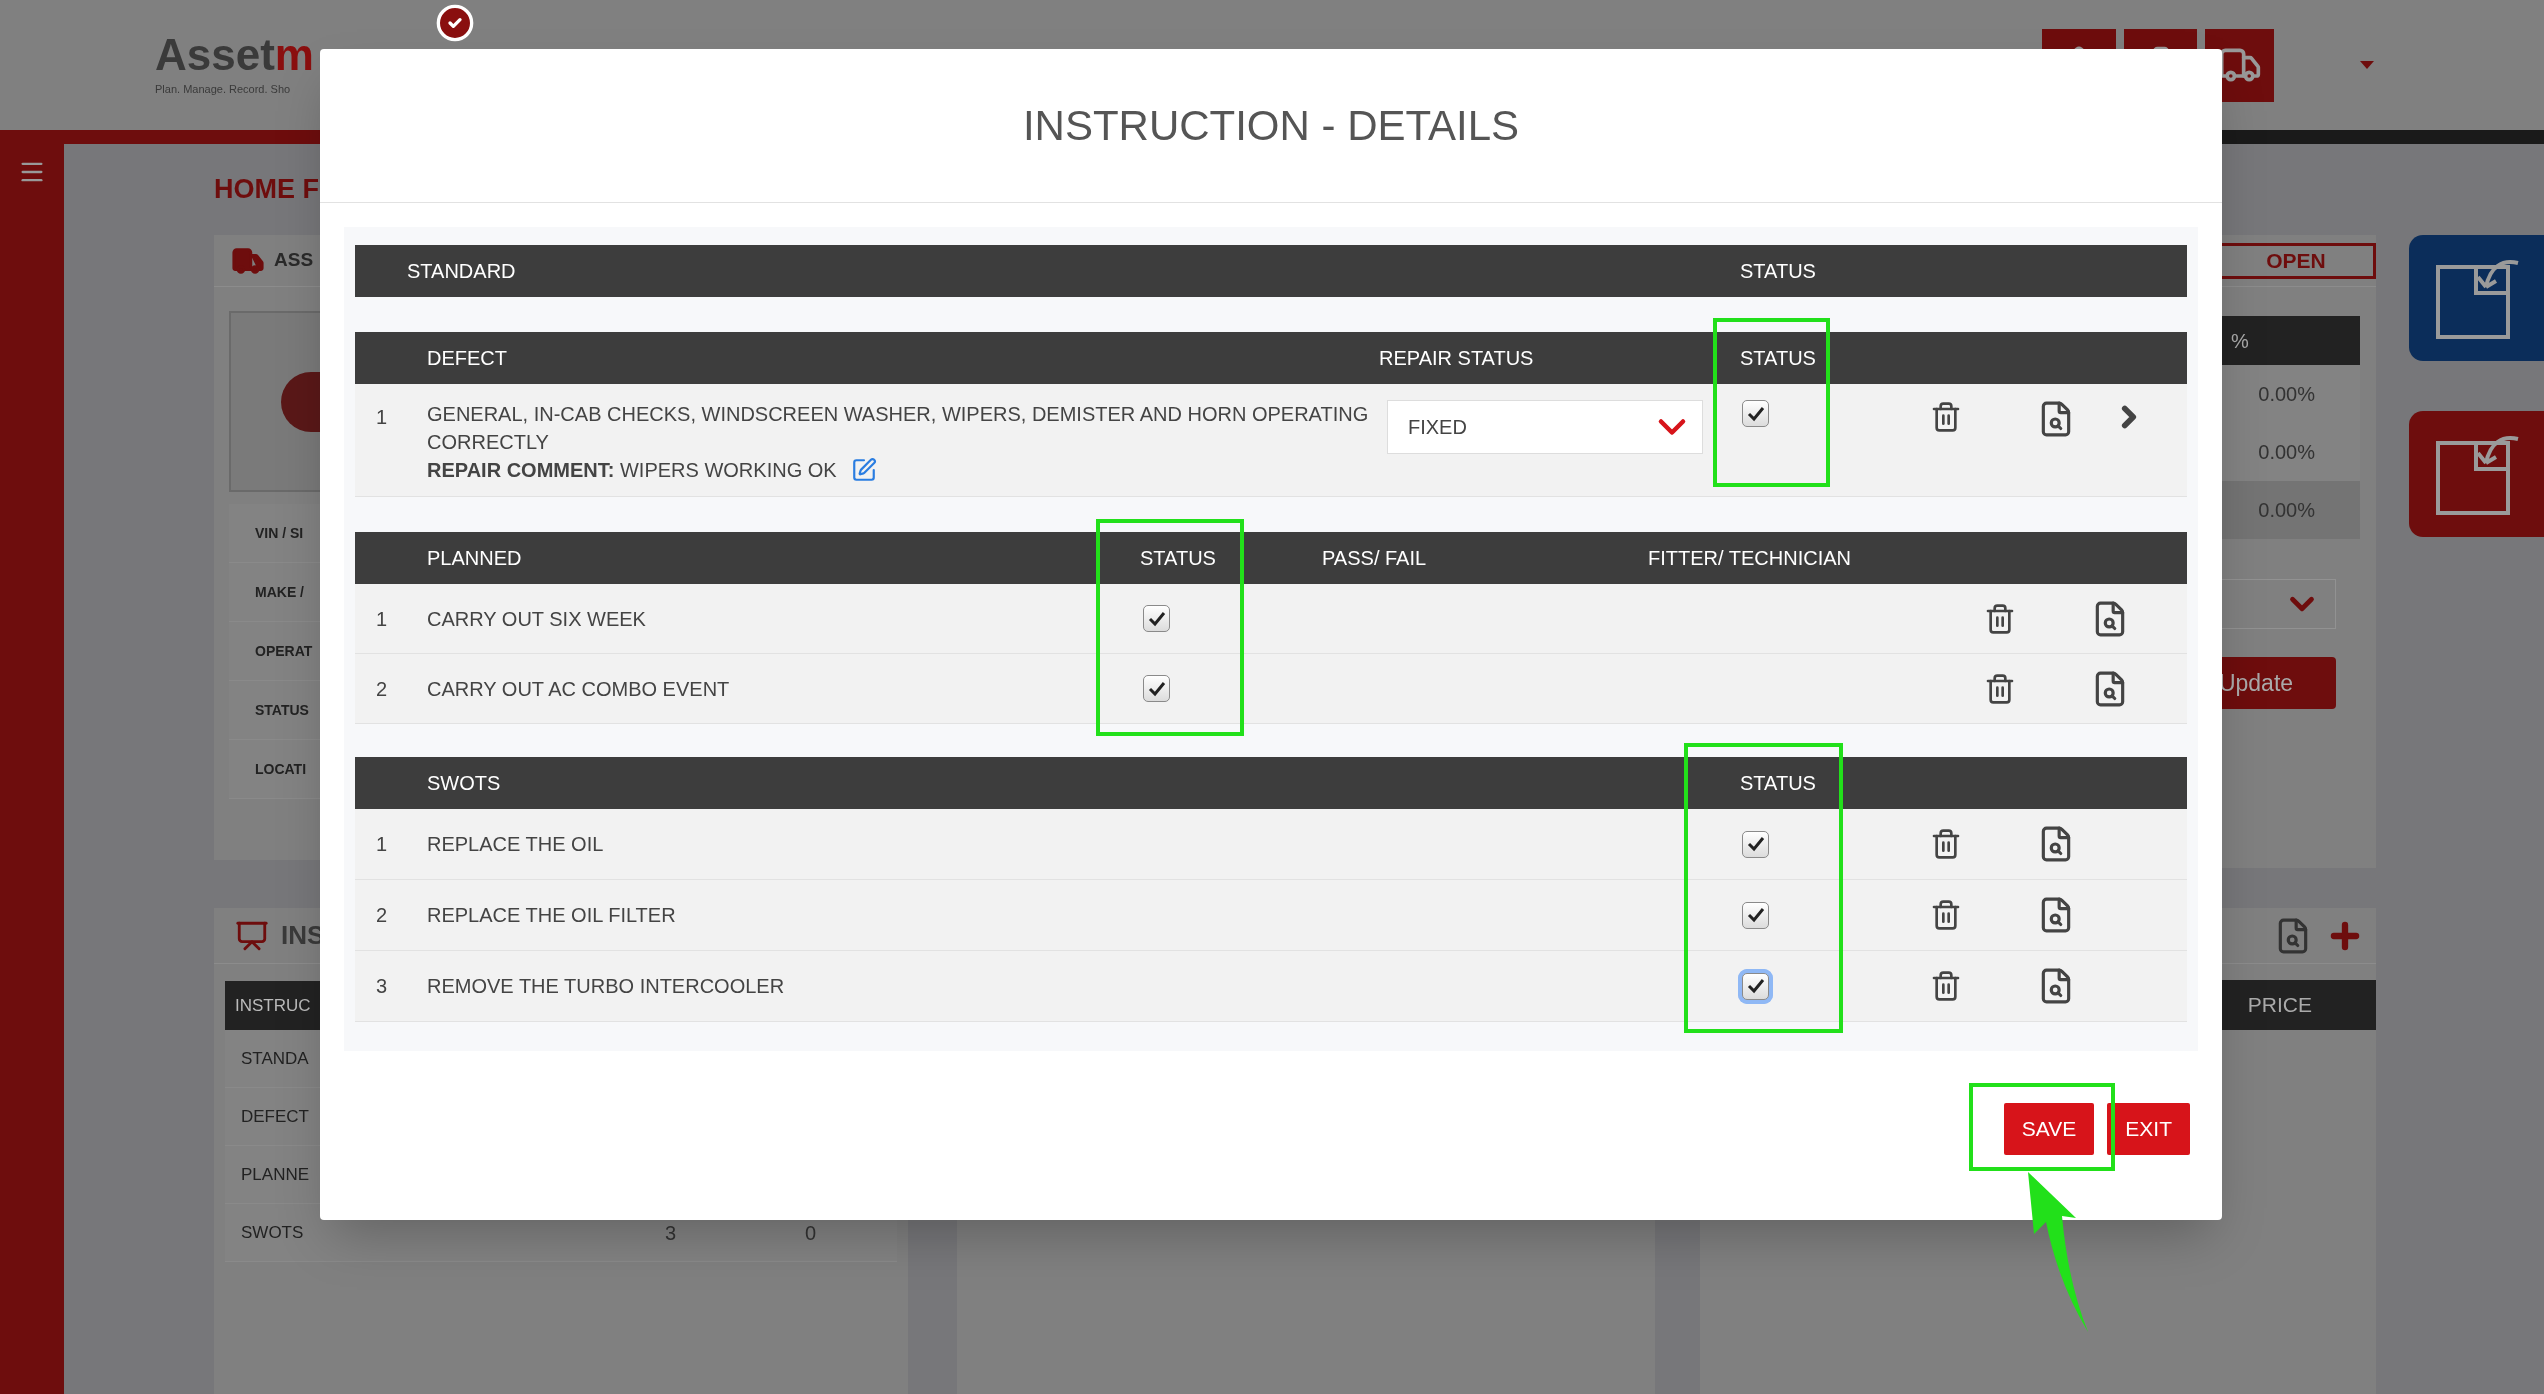 The height and width of the screenshot is (1394, 2544). Describe the element at coordinates (579, 689) in the screenshot. I see `task-text: CARRY OUT AC COMBO EVENT` at that location.